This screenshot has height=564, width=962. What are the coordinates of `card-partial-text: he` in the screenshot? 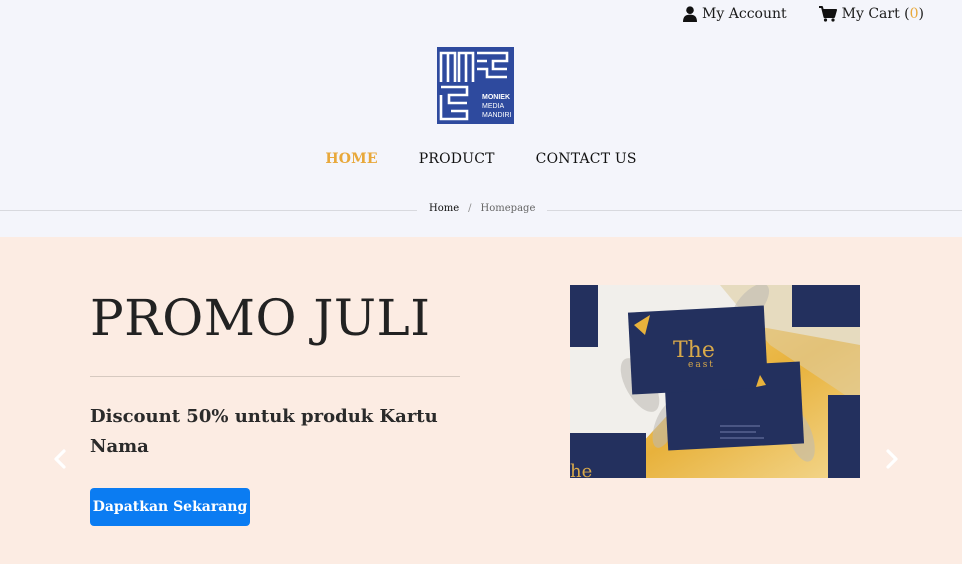 It's located at (581, 469).